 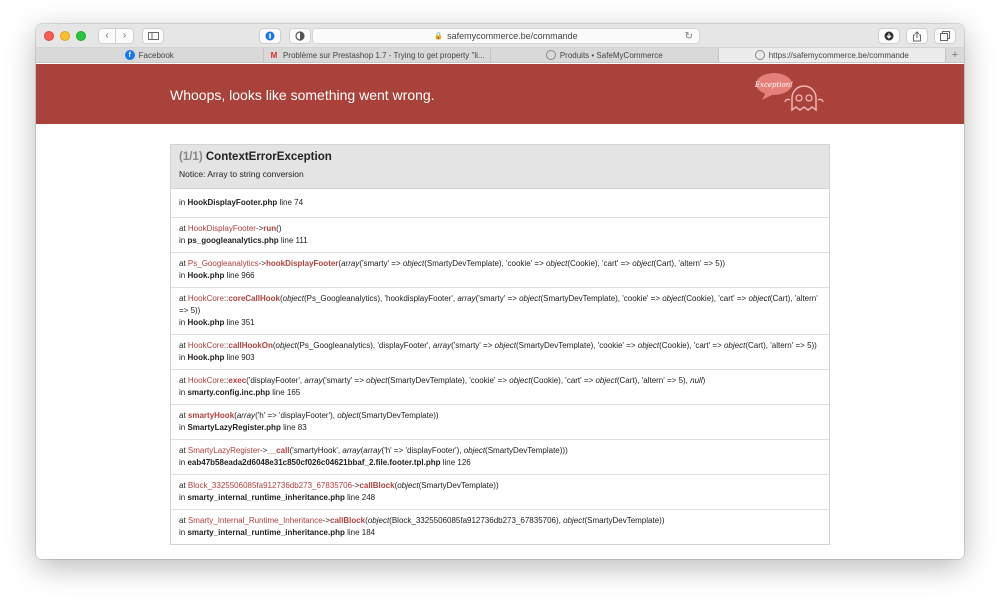 What do you see at coordinates (241, 174) in the screenshot?
I see `exception-message: Notice: Array to string conversion` at bounding box center [241, 174].